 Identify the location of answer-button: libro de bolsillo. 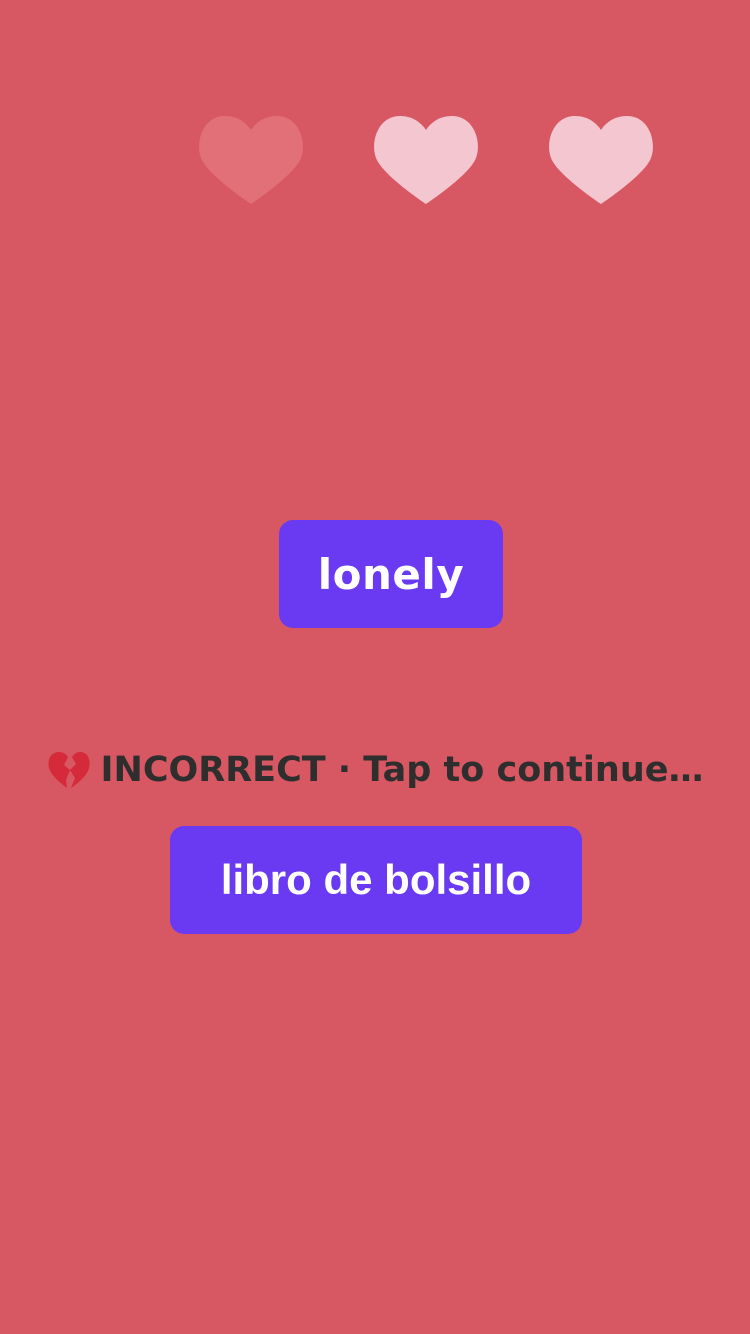
(376, 880).